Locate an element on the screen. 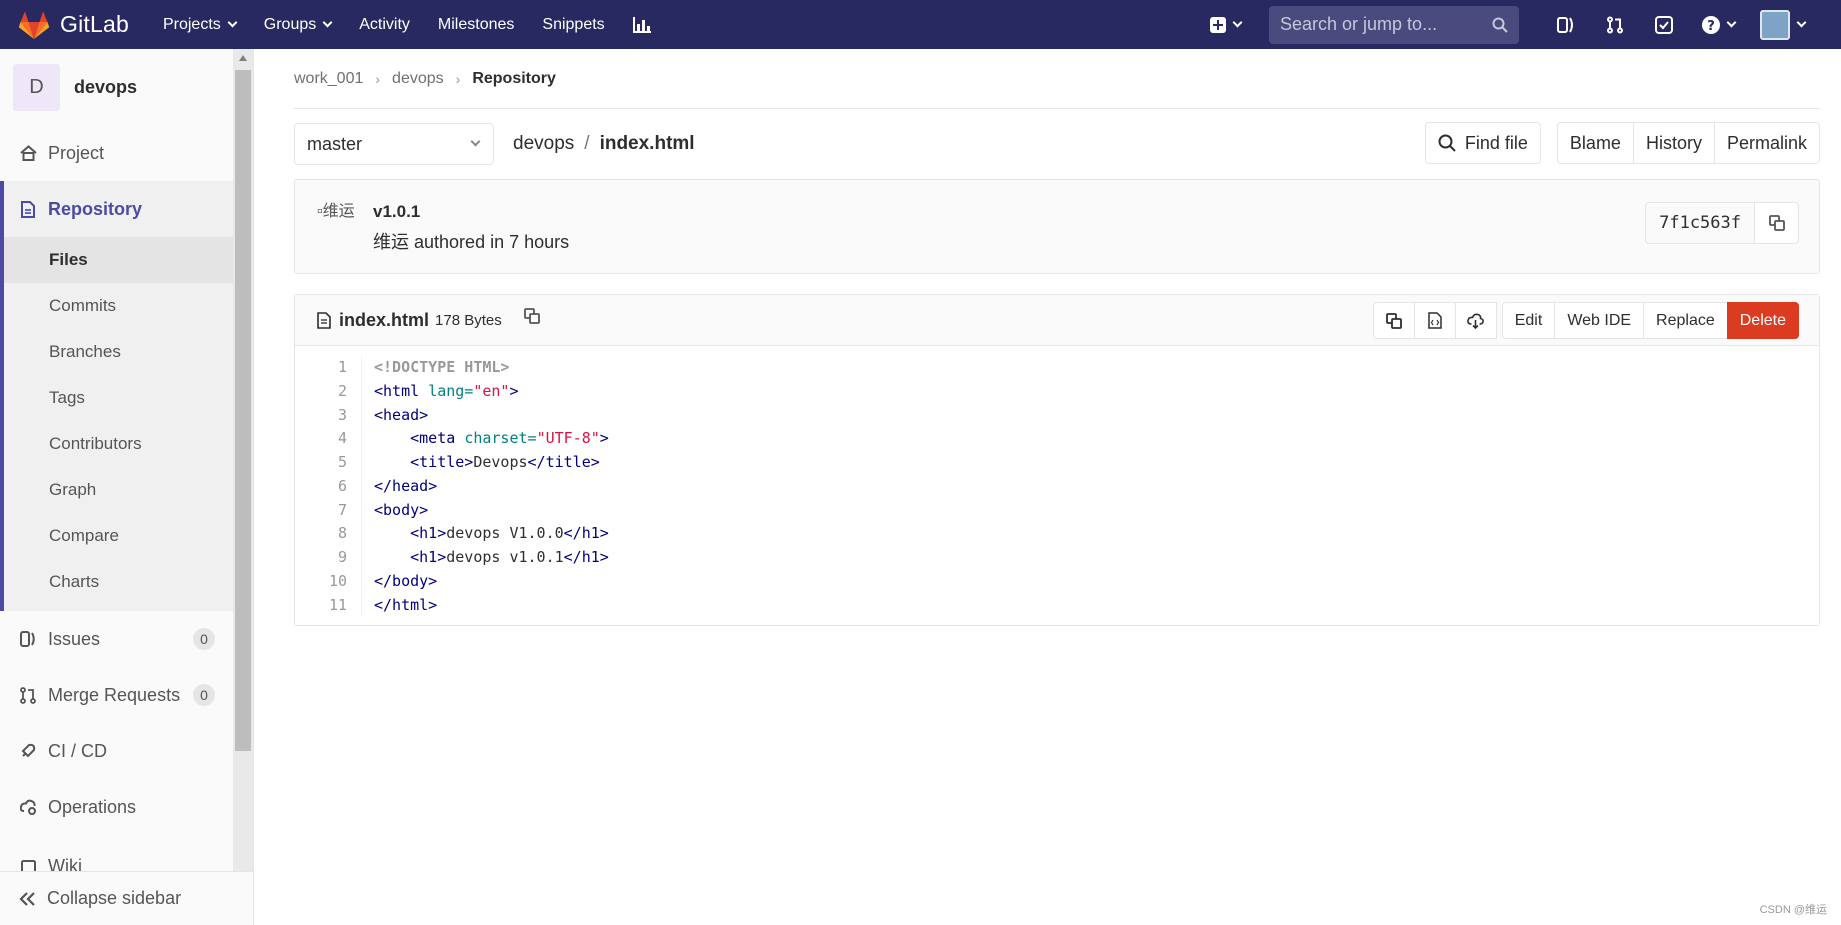 The height and width of the screenshot is (925, 1841). nav-projects: Projects is located at coordinates (200, 25).